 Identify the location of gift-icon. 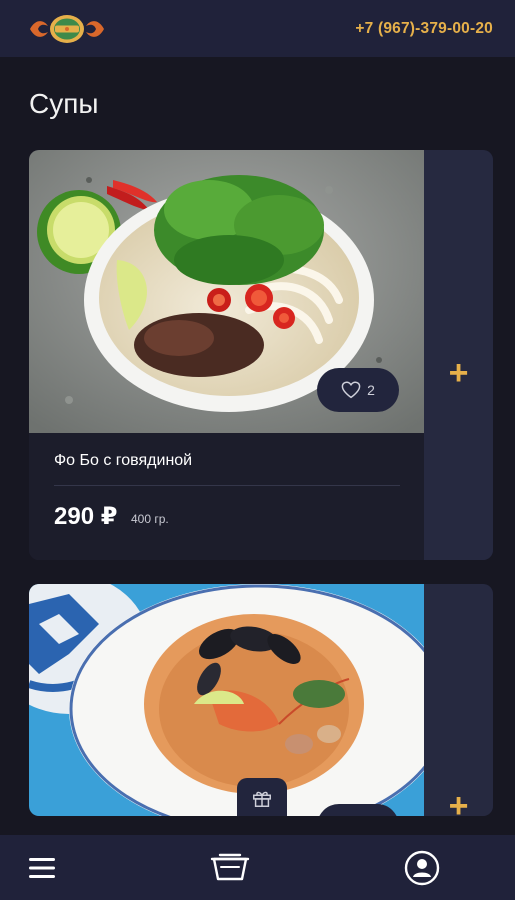
(262, 799).